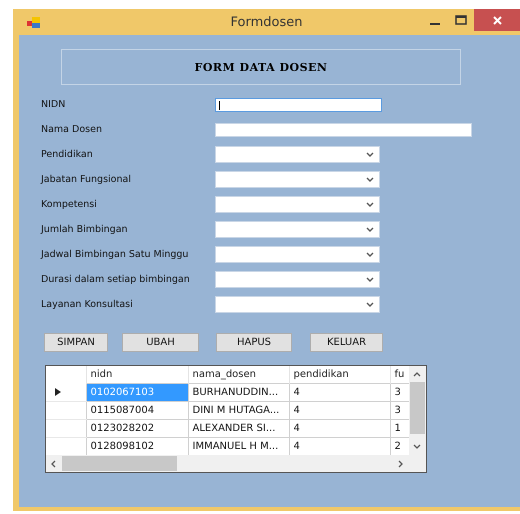 The height and width of the screenshot is (514, 520). What do you see at coordinates (115, 254) in the screenshot?
I see `field-label: Jadwal Bimbingan Satu Minggu` at bounding box center [115, 254].